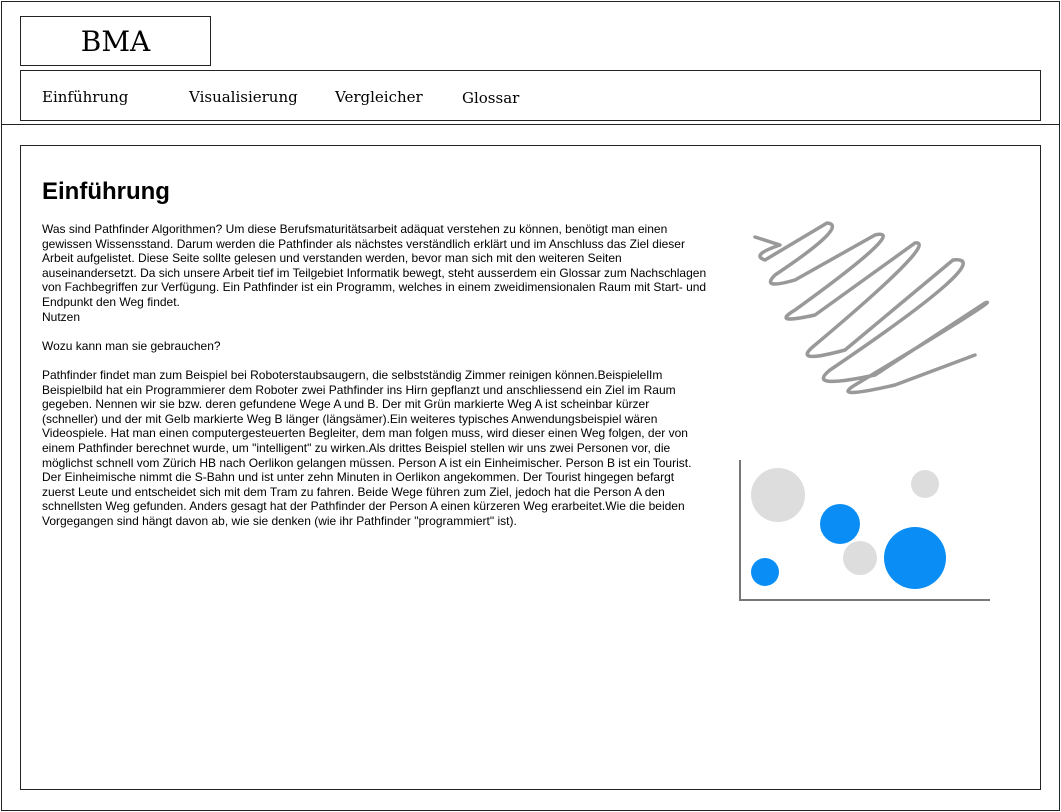 This screenshot has height=812, width=1061. I want to click on logo: BMA, so click(115, 41).